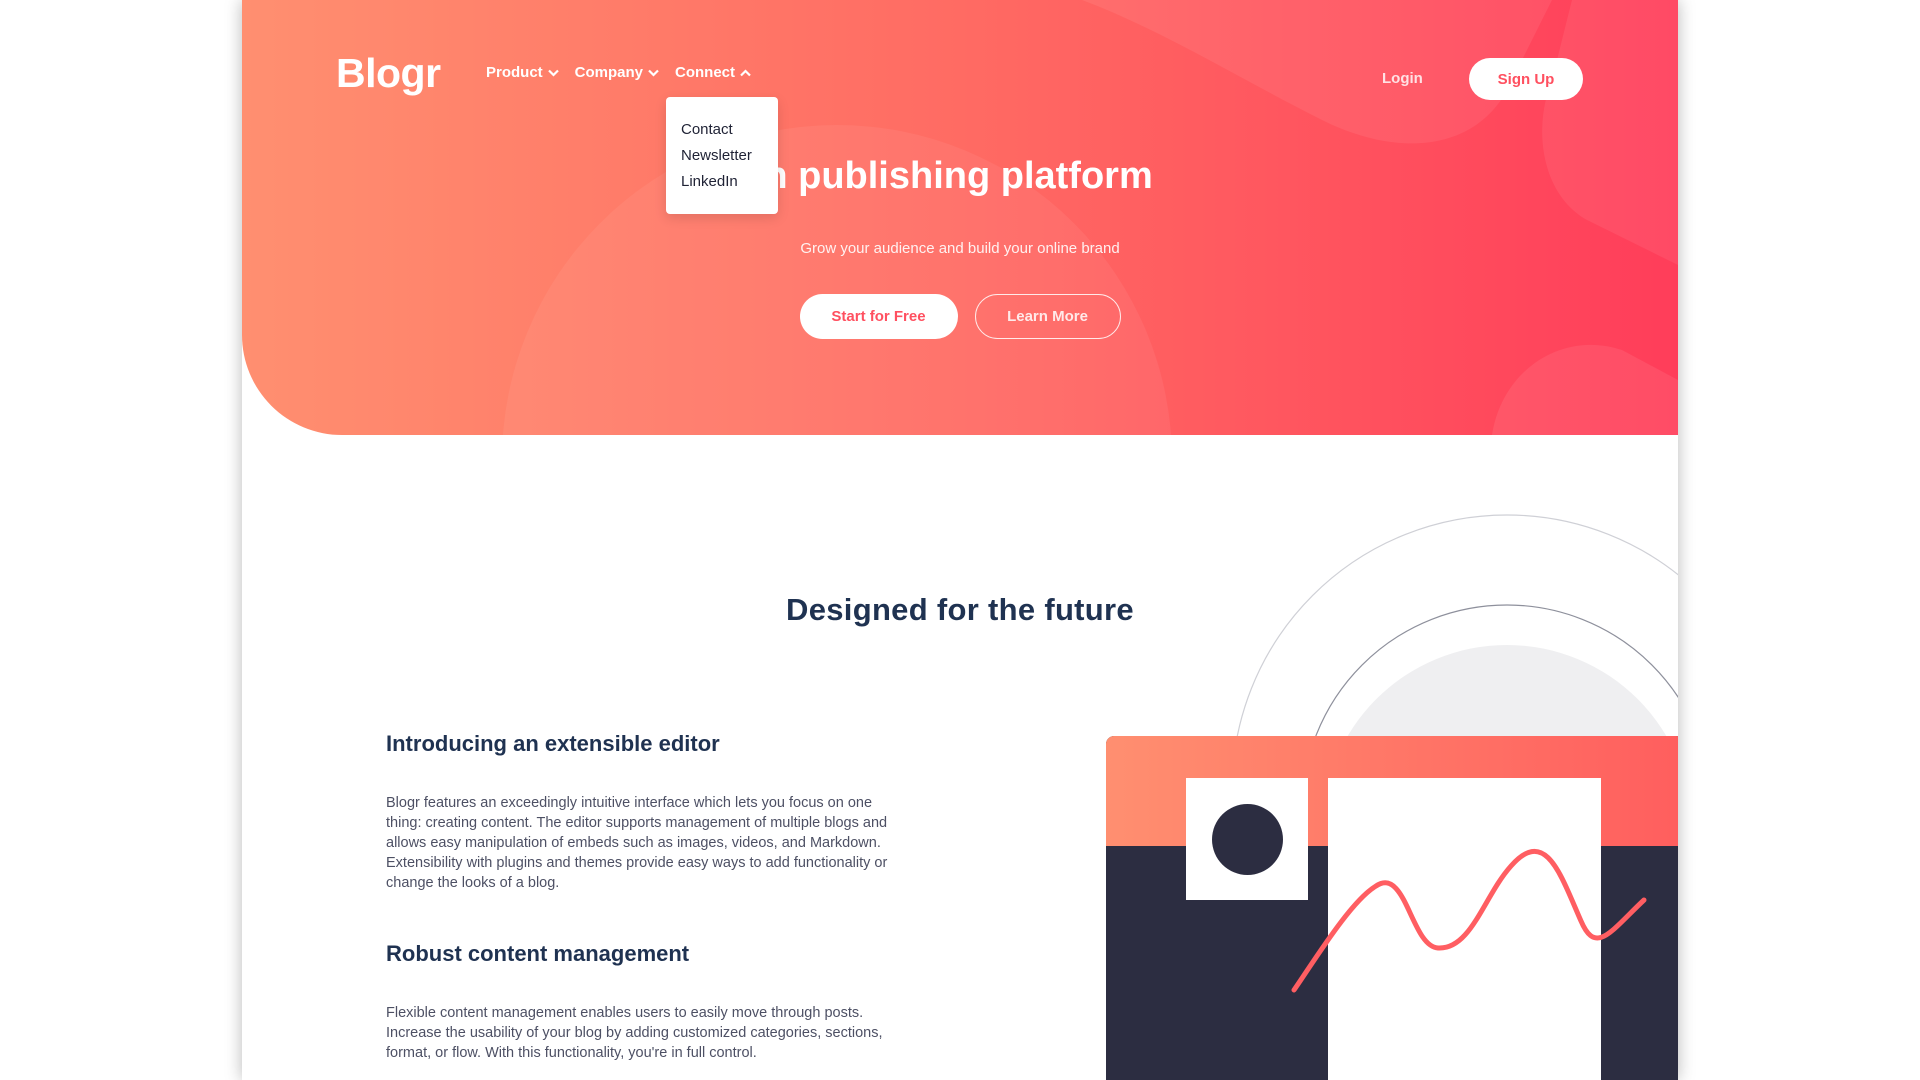 The image size is (1920, 1080). Describe the element at coordinates (388, 73) in the screenshot. I see `logo: Blogr` at that location.